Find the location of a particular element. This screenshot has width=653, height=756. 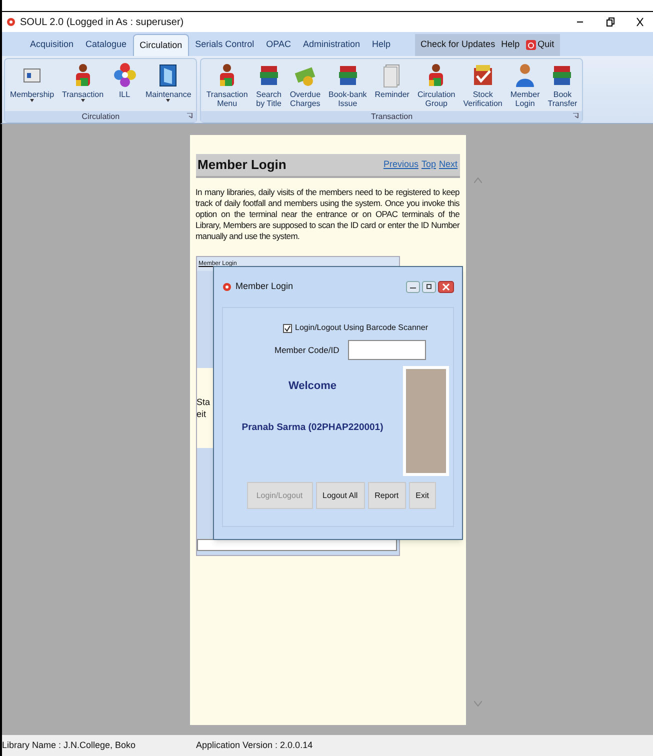

menu-tab: Catalogue is located at coordinates (106, 45).